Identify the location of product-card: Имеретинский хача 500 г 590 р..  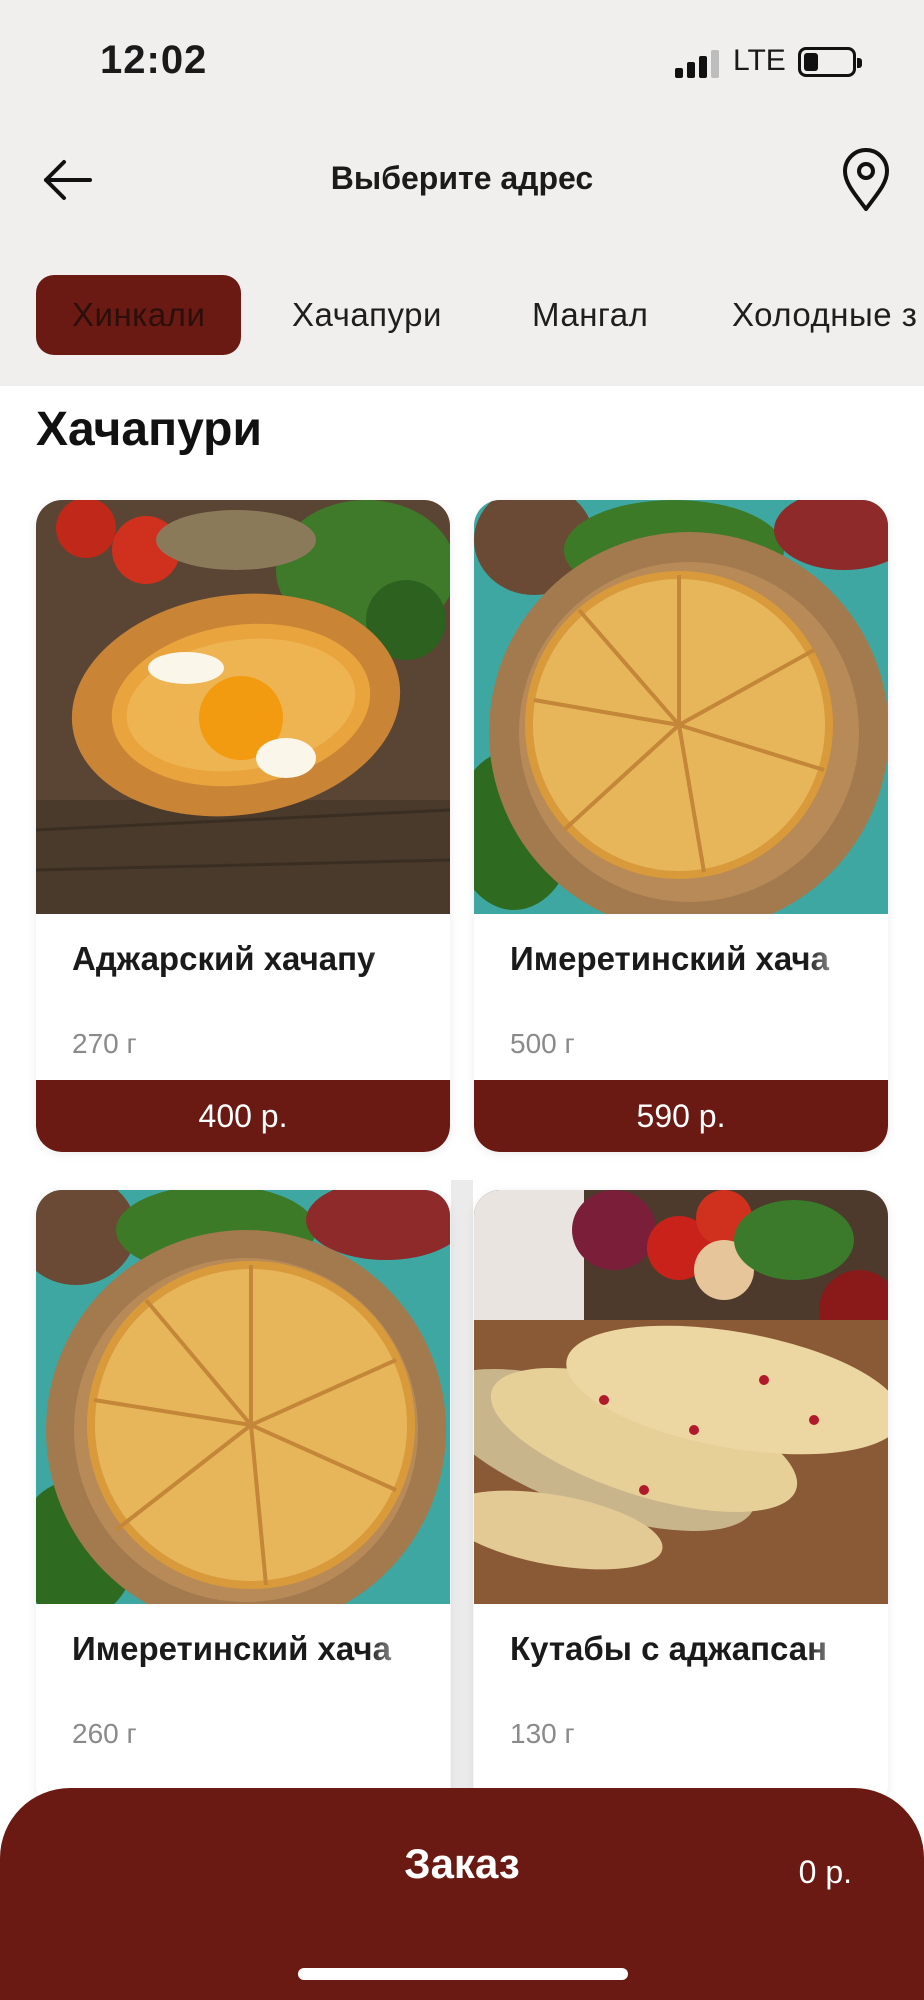
(681, 826).